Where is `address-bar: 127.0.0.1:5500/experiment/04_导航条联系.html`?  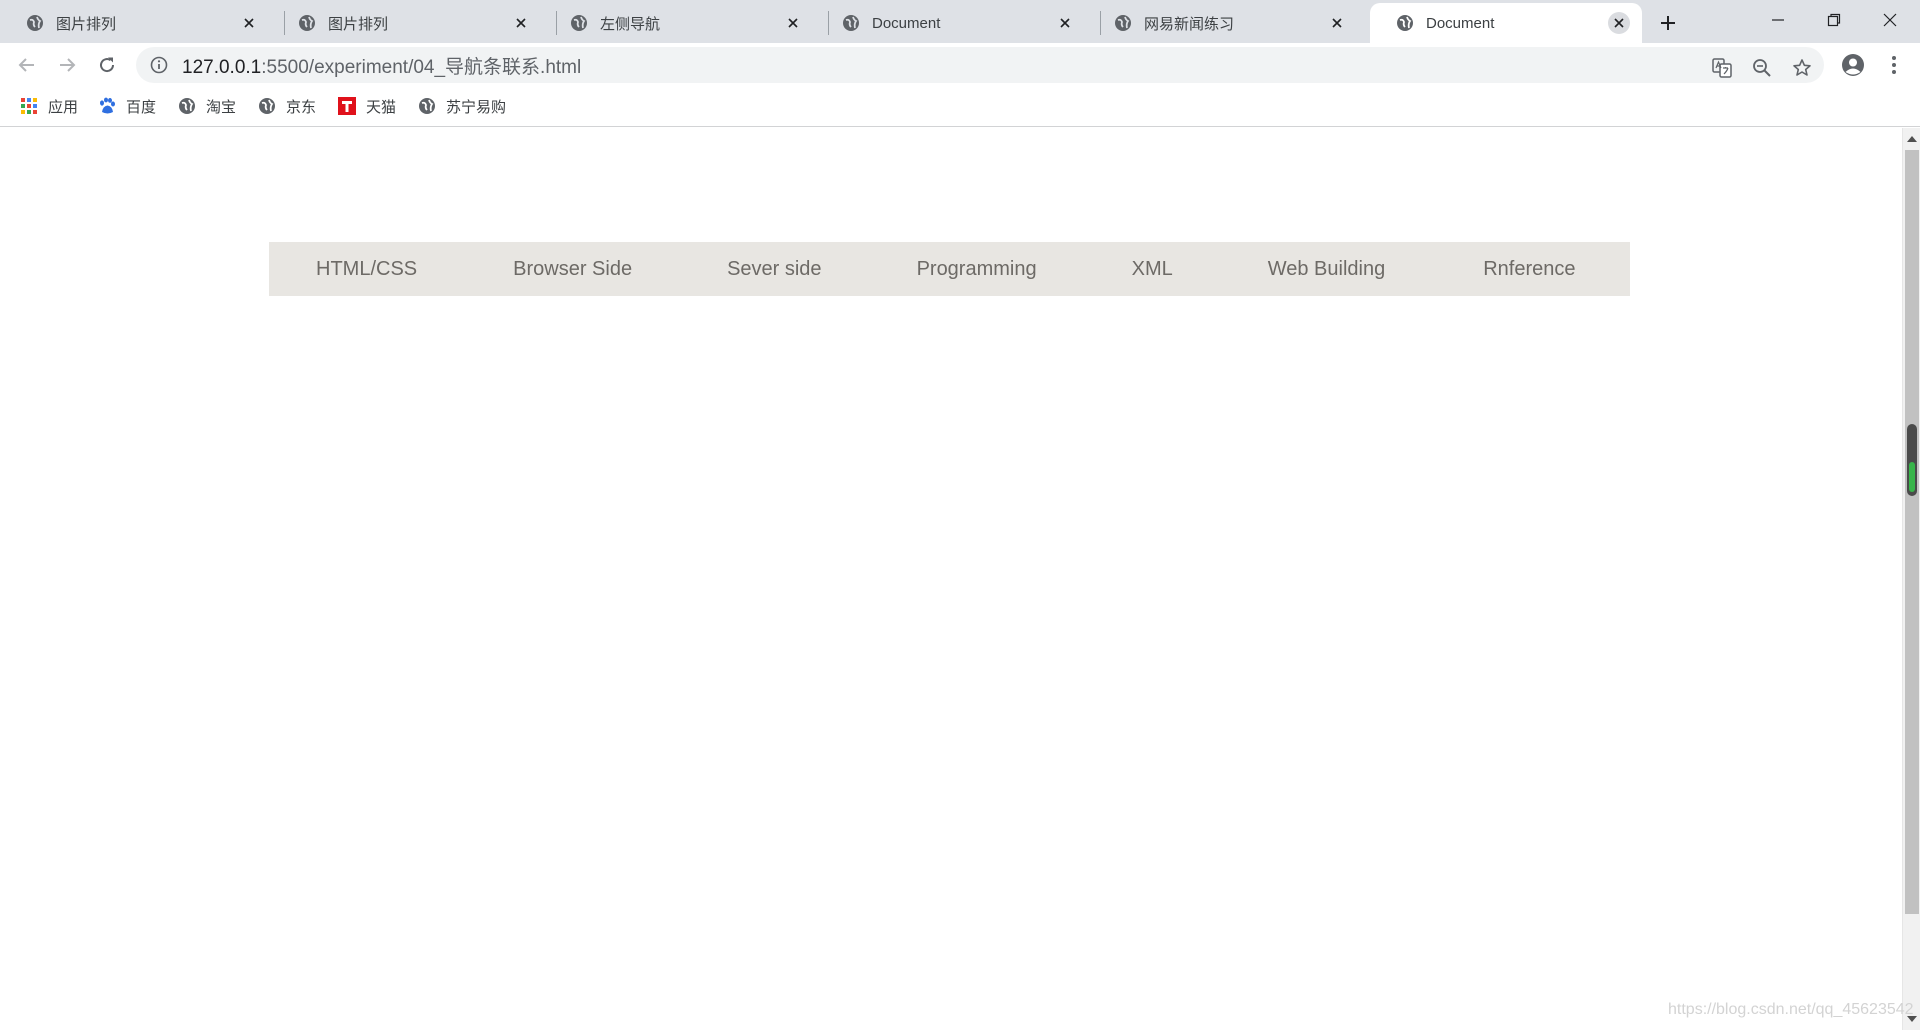 address-bar: 127.0.0.1:5500/experiment/04_导航条联系.html is located at coordinates (980, 65).